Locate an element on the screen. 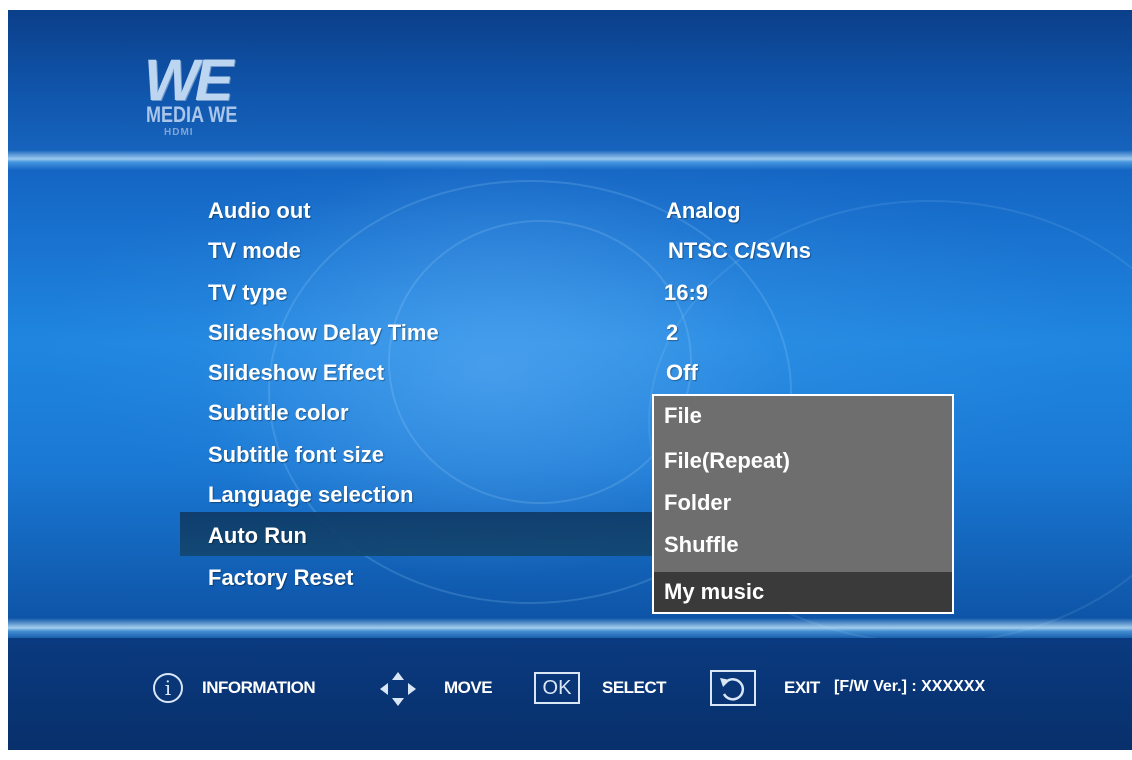  setting-value-slideshow-effect: Off is located at coordinates (682, 372).